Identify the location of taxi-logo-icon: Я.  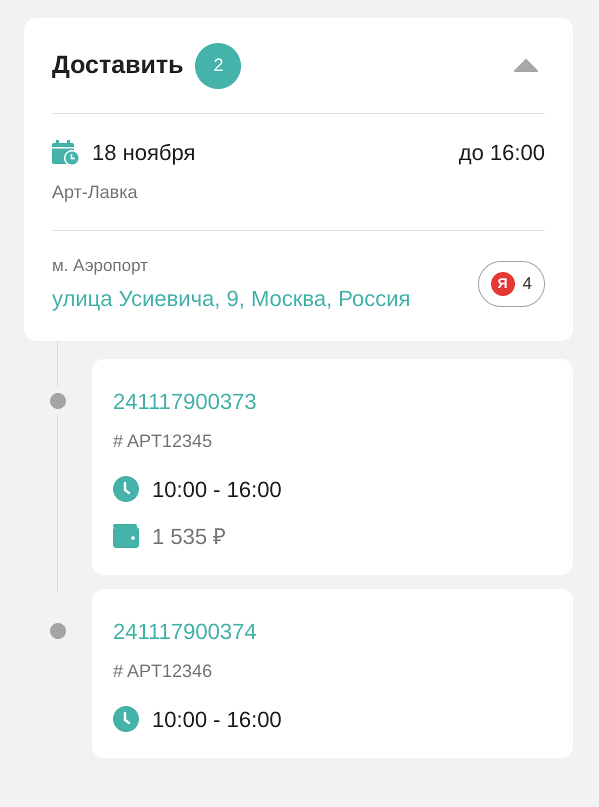
(502, 284).